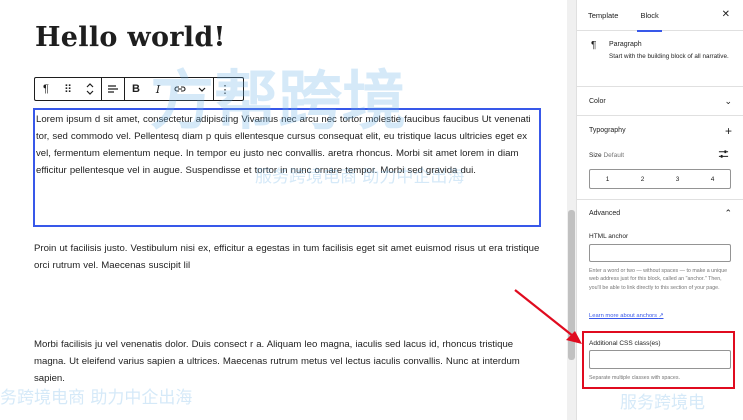 Image resolution: width=743 pixels, height=420 pixels. Describe the element at coordinates (658, 360) in the screenshot. I see `highlight-box` at that location.